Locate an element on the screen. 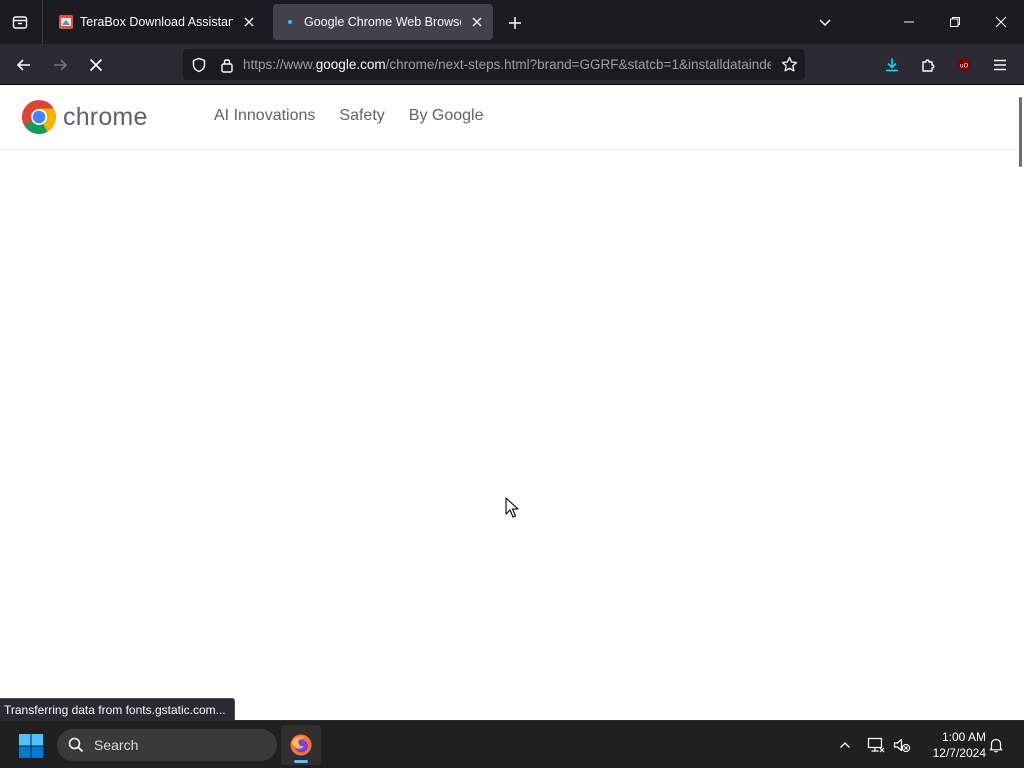 The height and width of the screenshot is (768, 1024). site-navigation: AI Innovations Safety By Google is located at coordinates (348, 116).